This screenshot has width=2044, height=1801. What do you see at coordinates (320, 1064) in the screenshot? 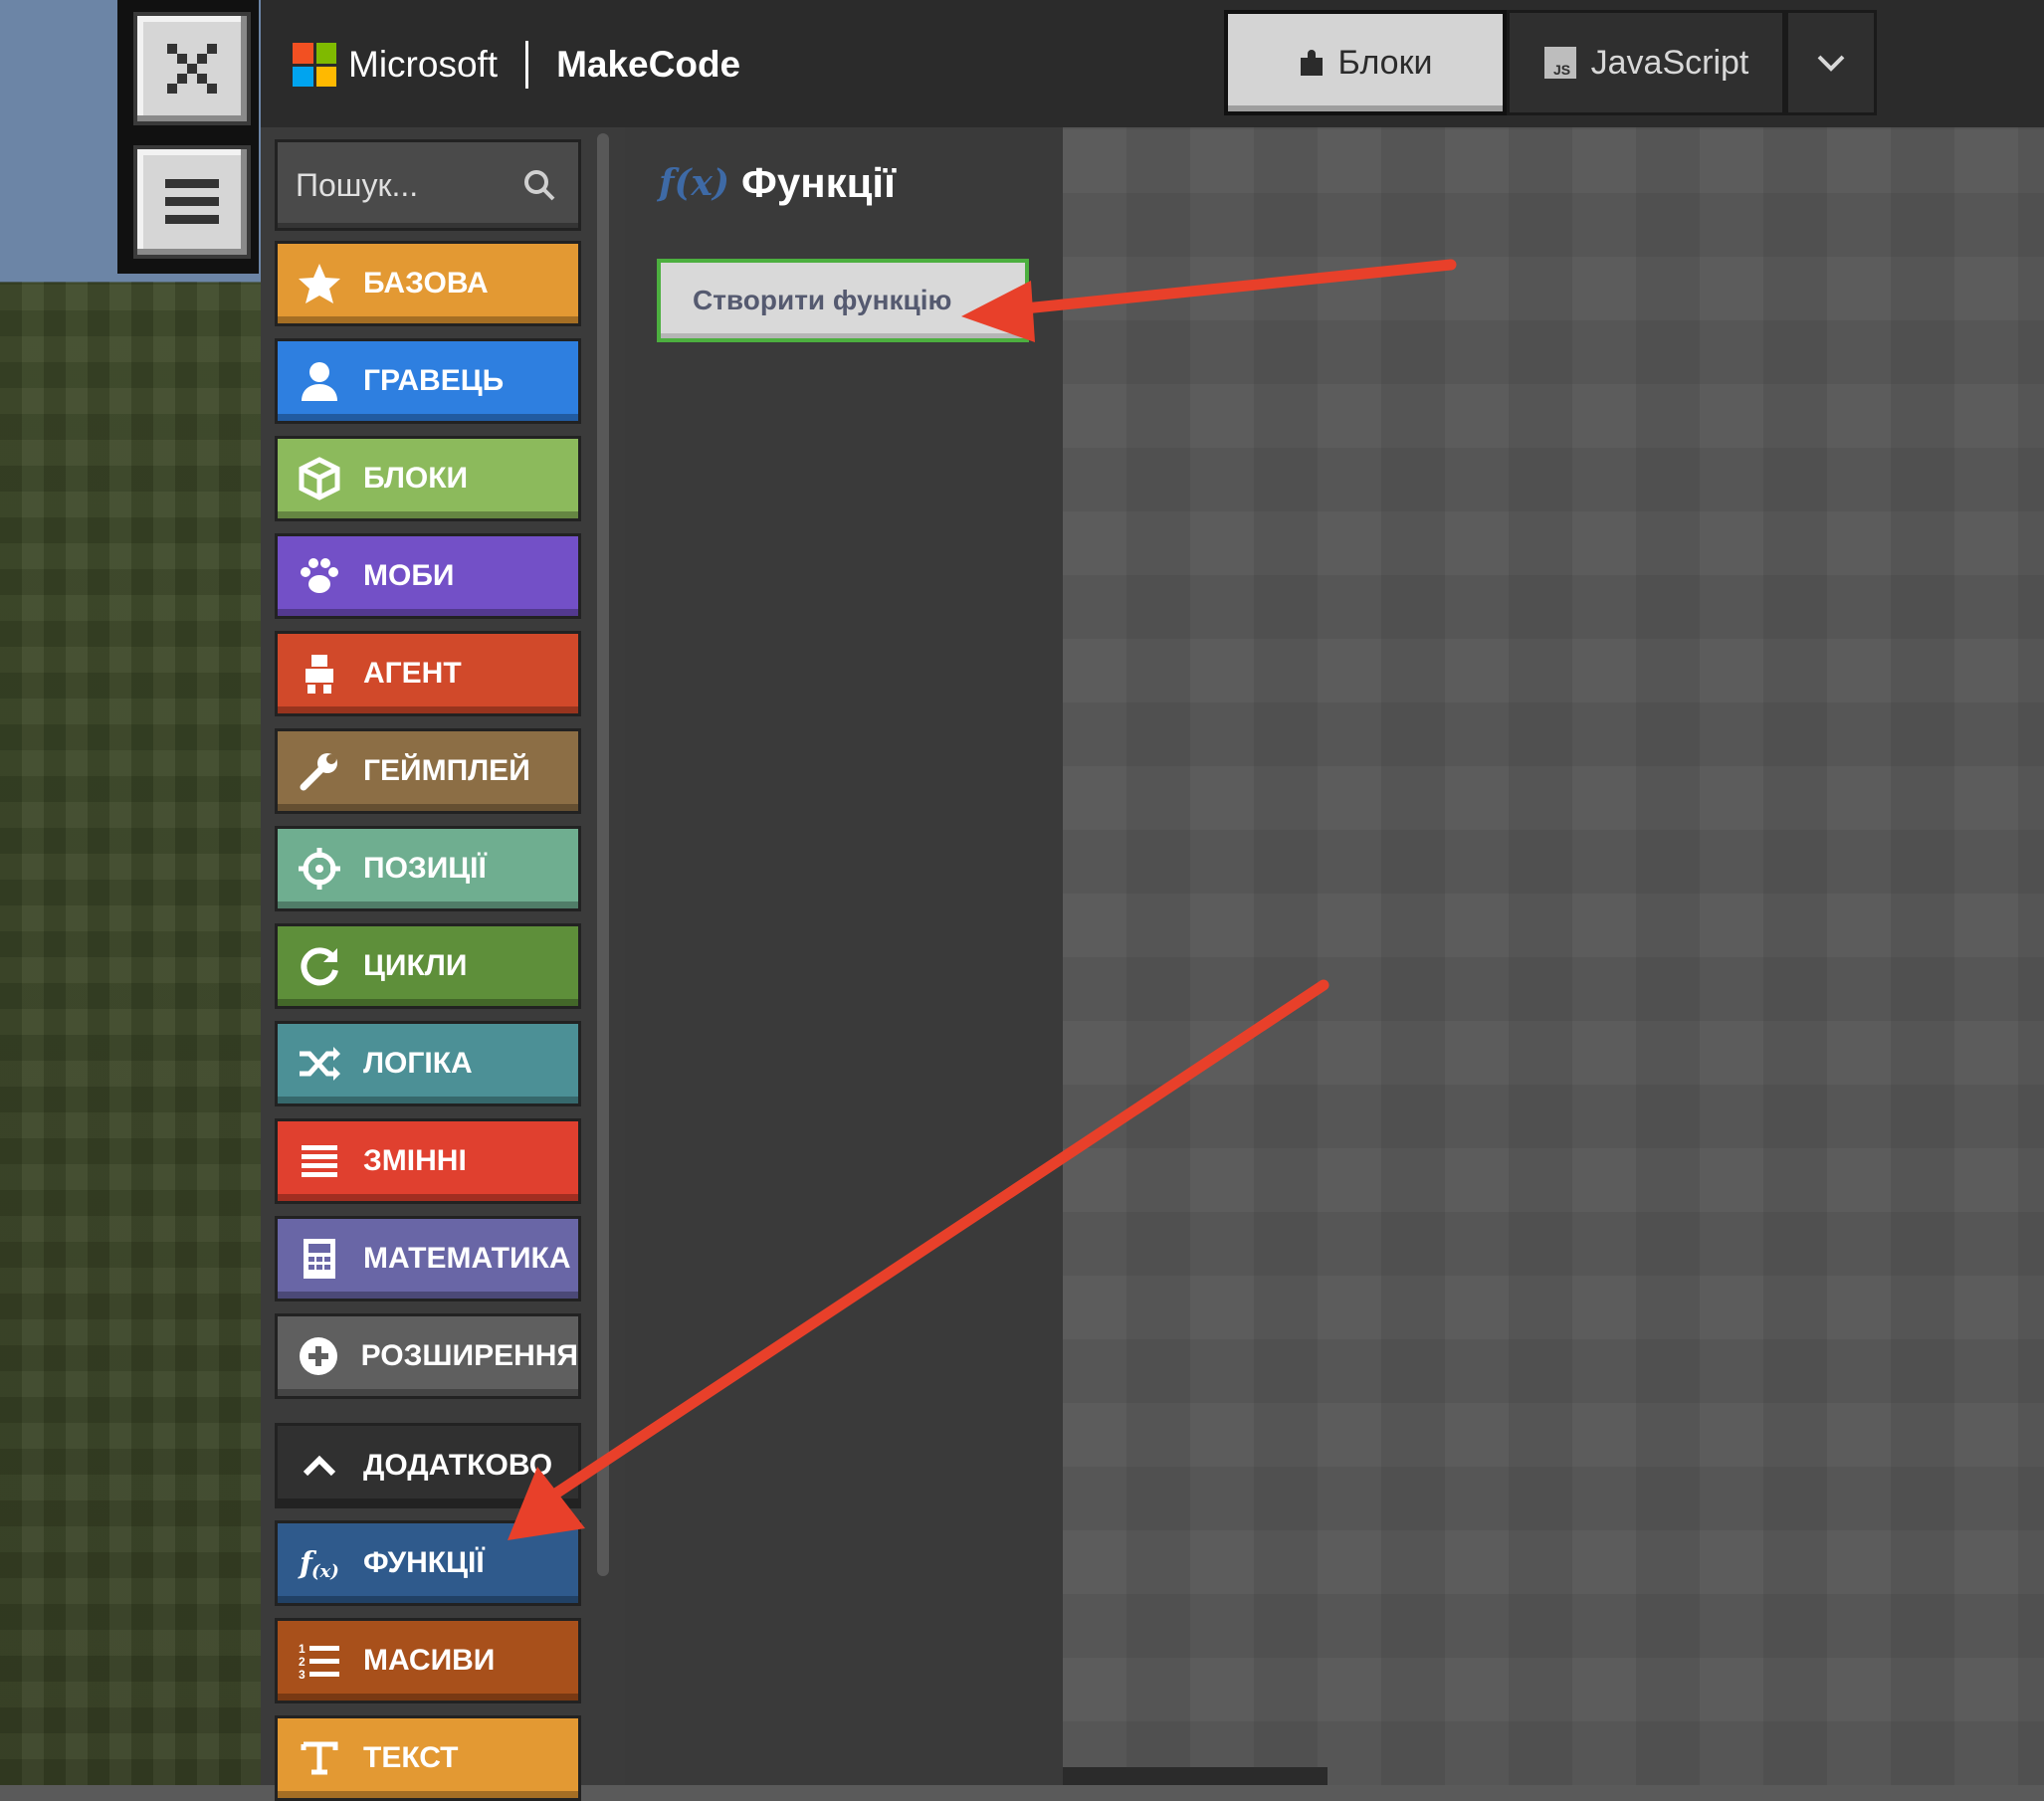
I see `shuffle-icon` at bounding box center [320, 1064].